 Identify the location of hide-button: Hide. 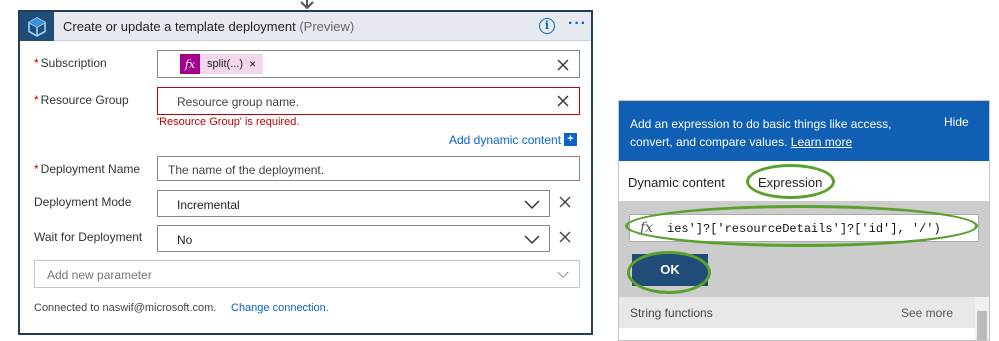
(956, 122).